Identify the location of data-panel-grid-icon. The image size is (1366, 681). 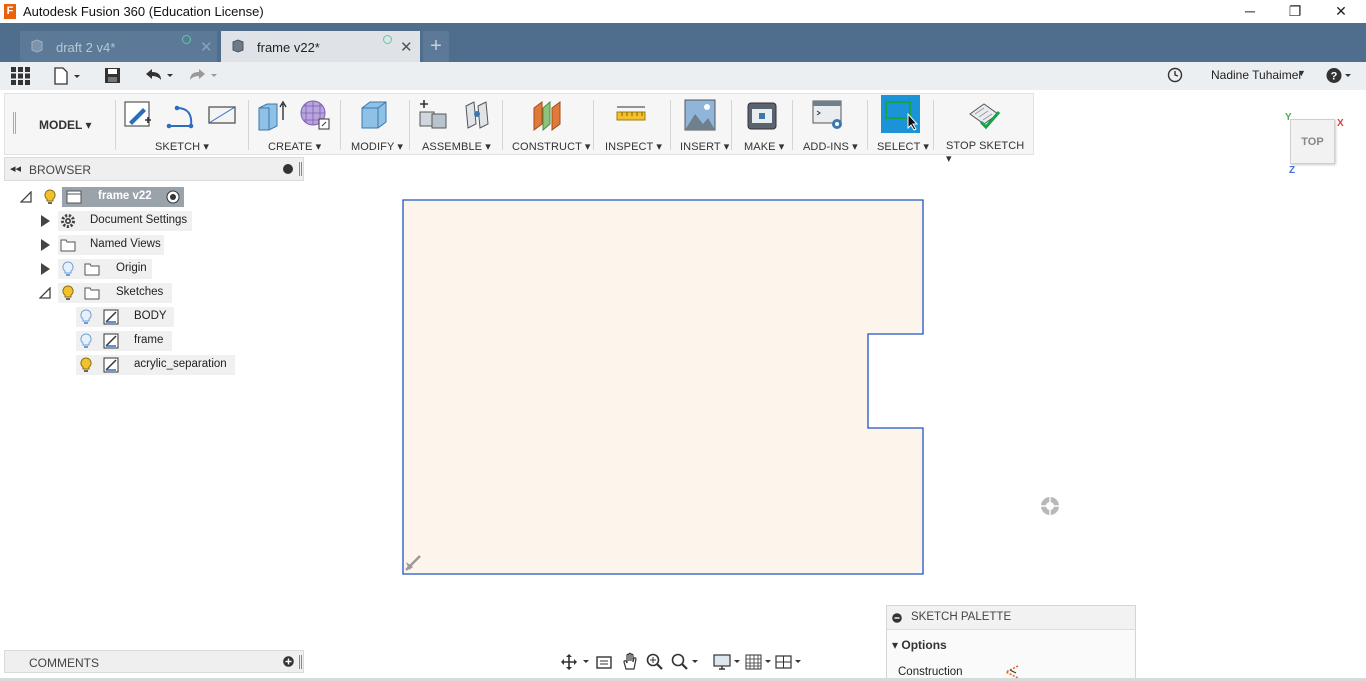
(20, 76).